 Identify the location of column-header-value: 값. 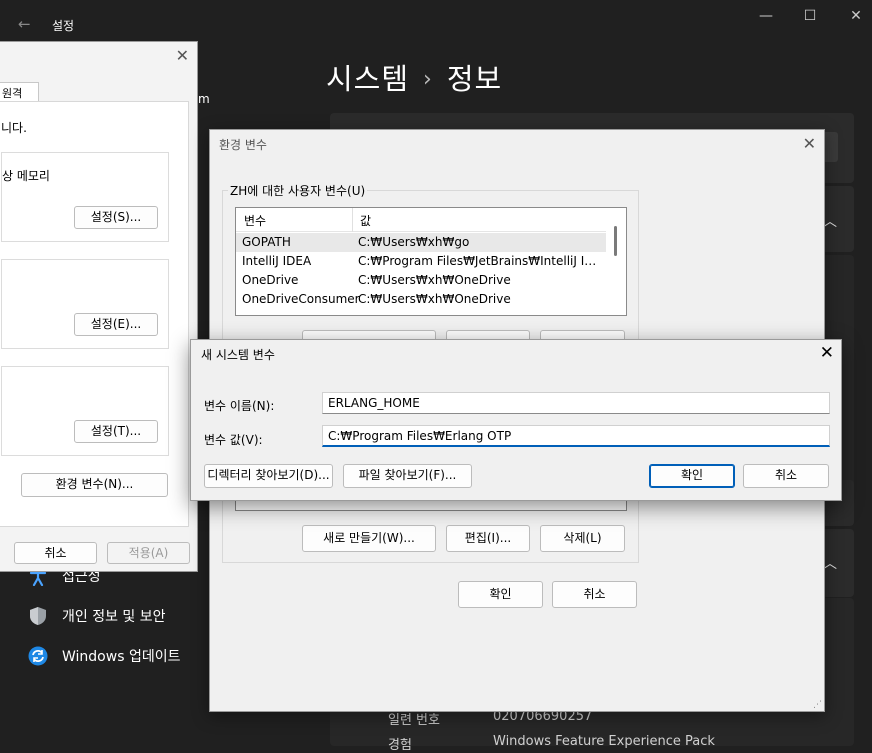
(365, 220).